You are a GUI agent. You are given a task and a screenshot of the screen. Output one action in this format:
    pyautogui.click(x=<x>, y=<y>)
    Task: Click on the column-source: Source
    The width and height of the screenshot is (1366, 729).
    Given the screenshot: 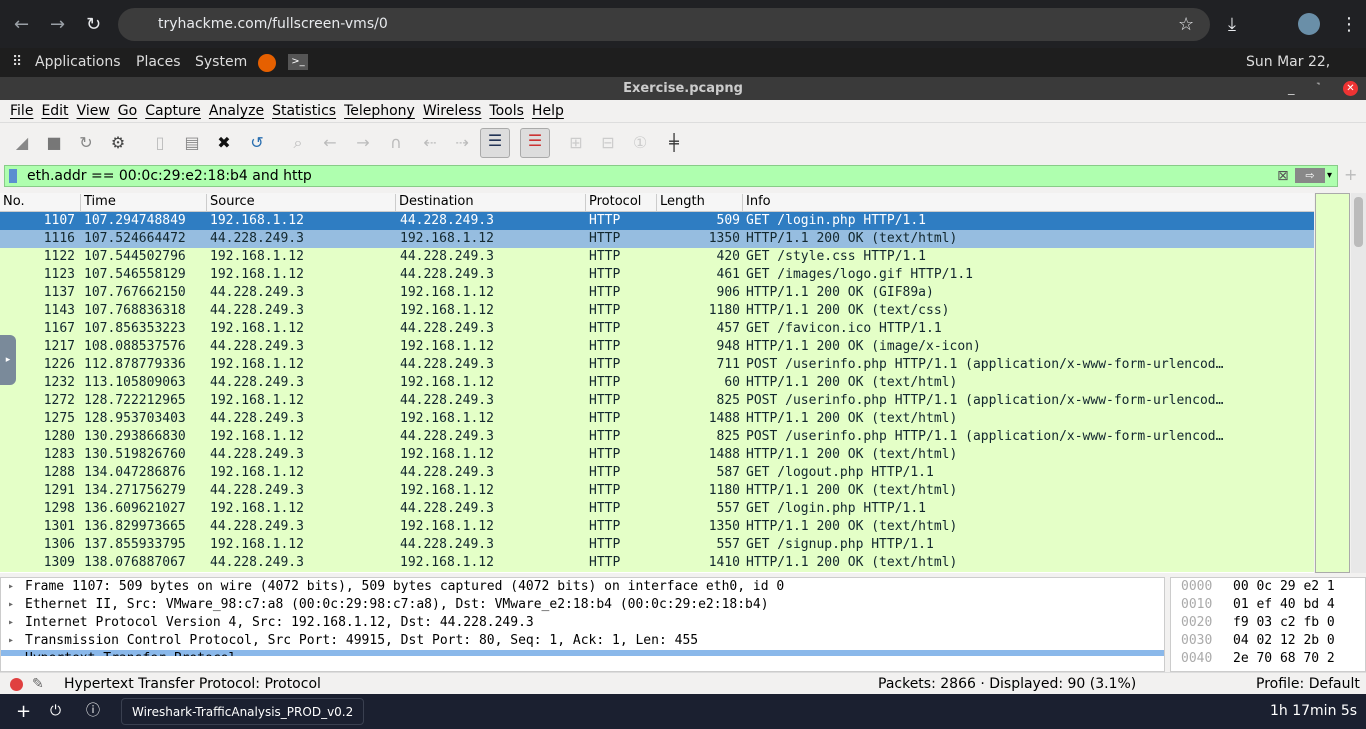 What is the action you would take?
    pyautogui.click(x=230, y=203)
    